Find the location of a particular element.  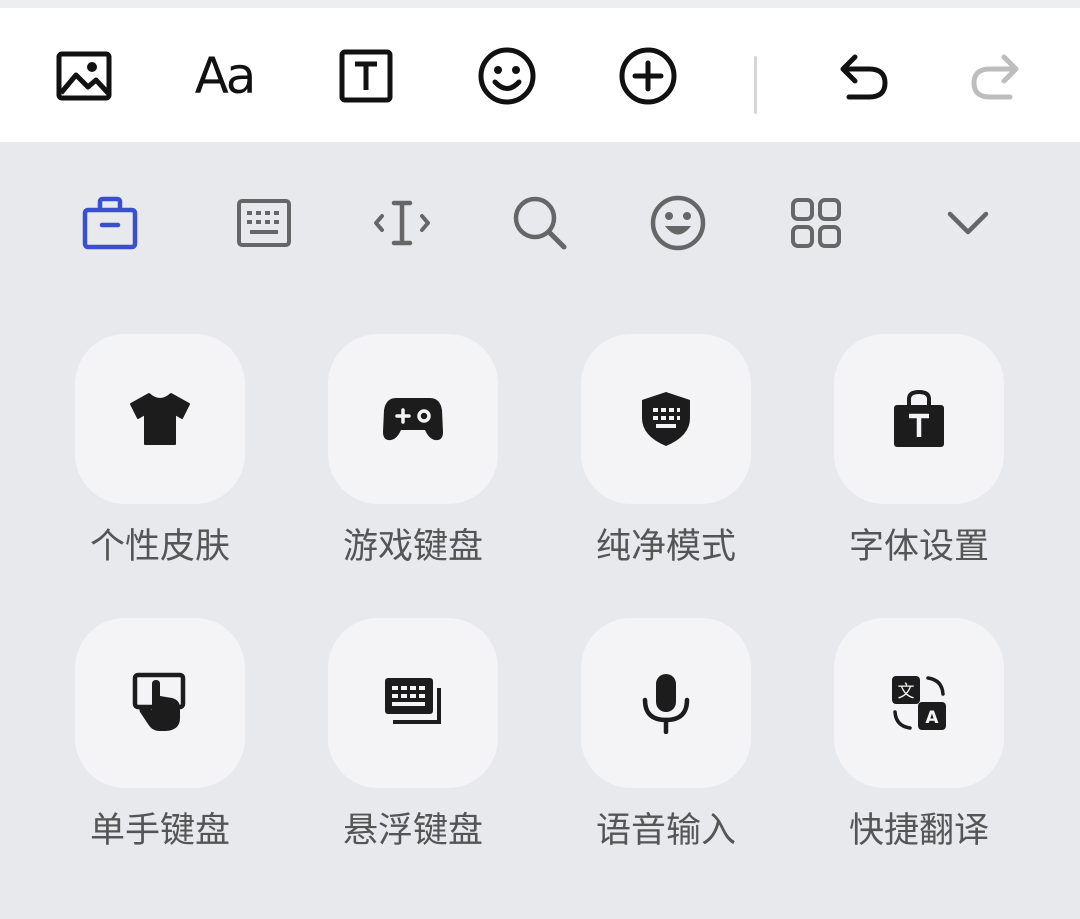

feature-tile-quick-translate: 文 A 快捷翻译 is located at coordinates (919, 735).